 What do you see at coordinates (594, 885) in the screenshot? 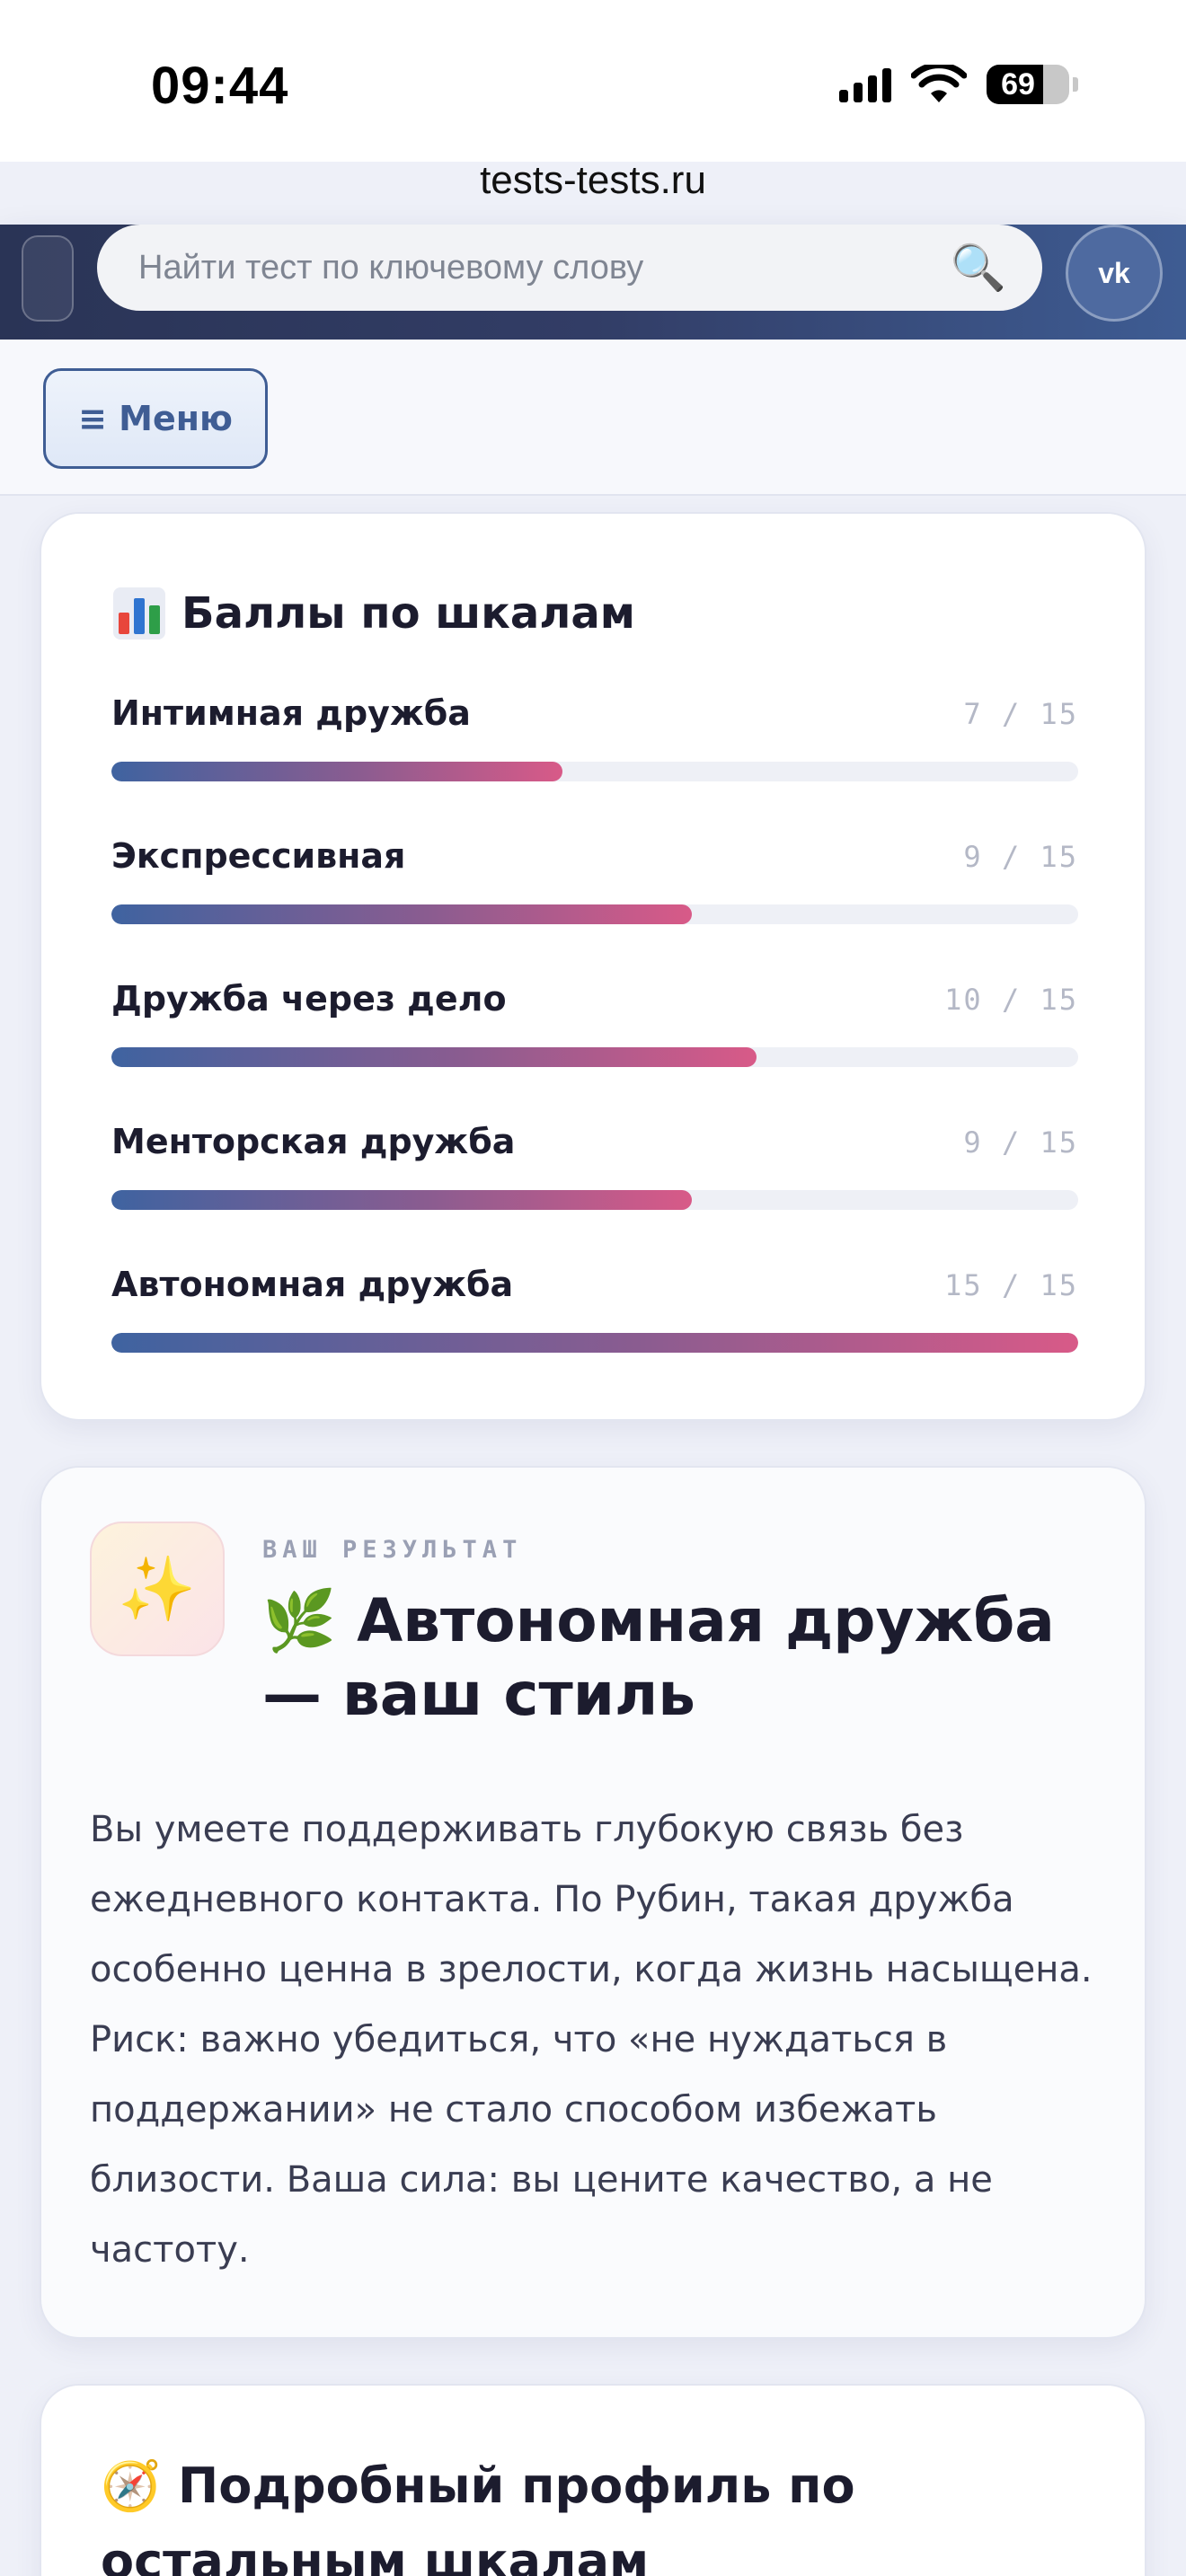
I see `score-row: Экспрессивная 9 / 15` at bounding box center [594, 885].